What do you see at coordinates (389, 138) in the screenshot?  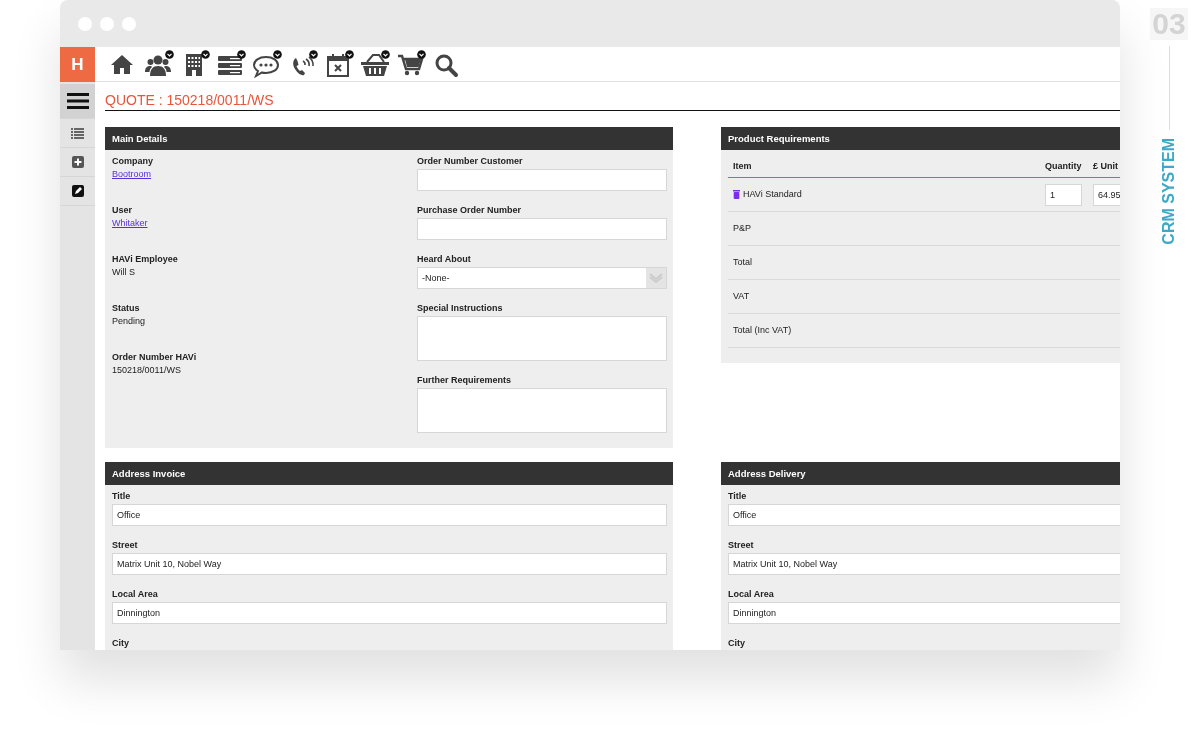 I see `panel-header: Main Details` at bounding box center [389, 138].